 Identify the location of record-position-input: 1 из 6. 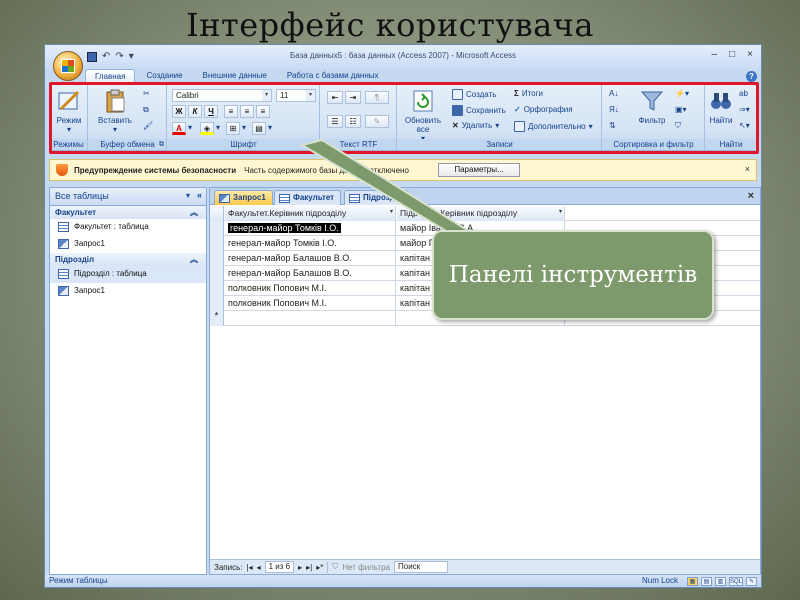
(279, 567).